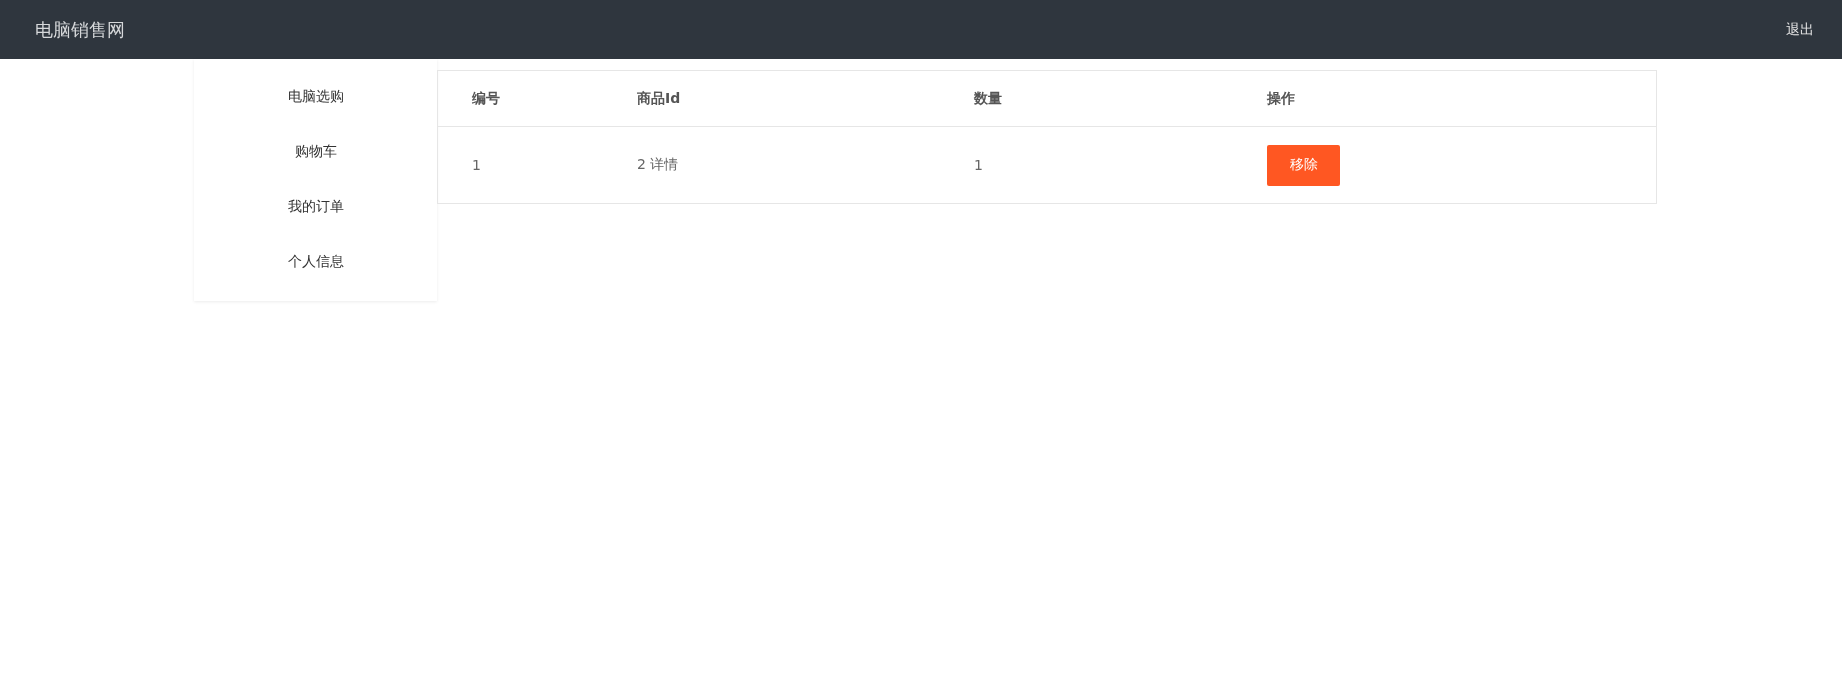 This screenshot has width=1842, height=684. What do you see at coordinates (659, 98) in the screenshot?
I see `column-header: 商品Id` at bounding box center [659, 98].